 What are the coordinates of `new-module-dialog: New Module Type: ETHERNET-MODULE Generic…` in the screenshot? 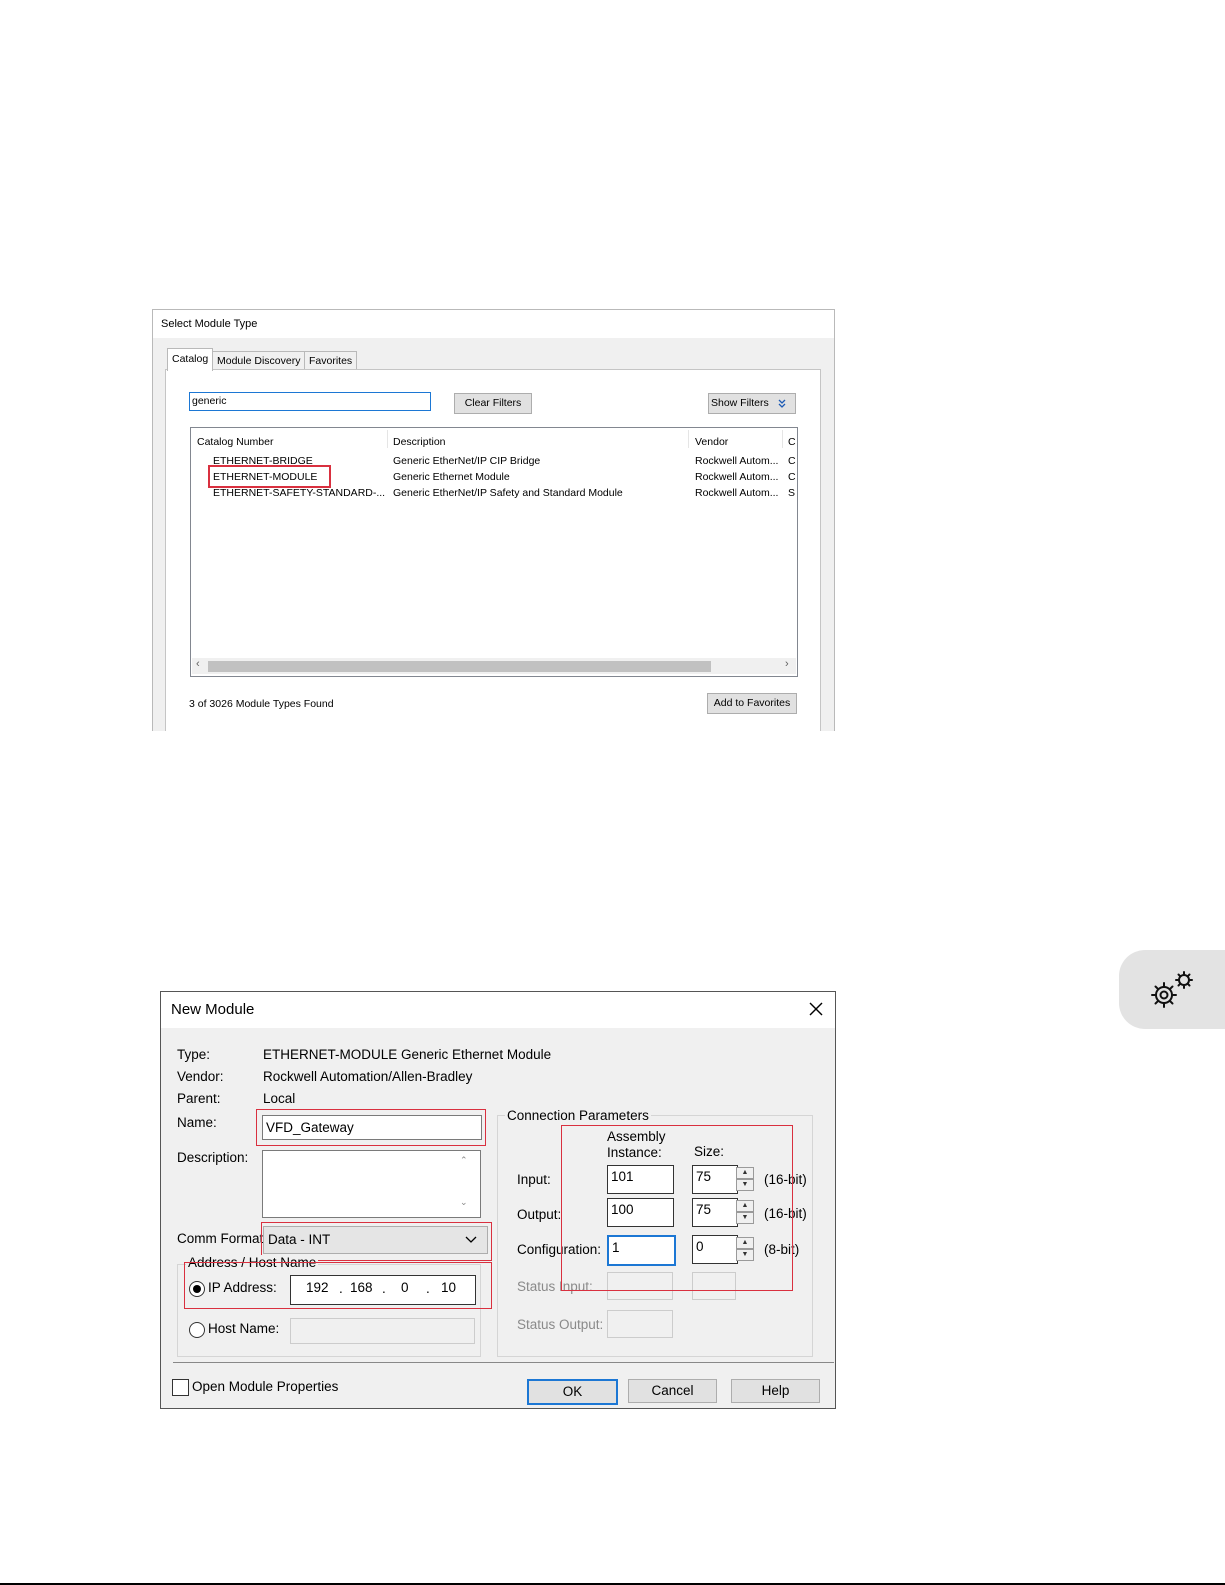 It's located at (498, 1200).